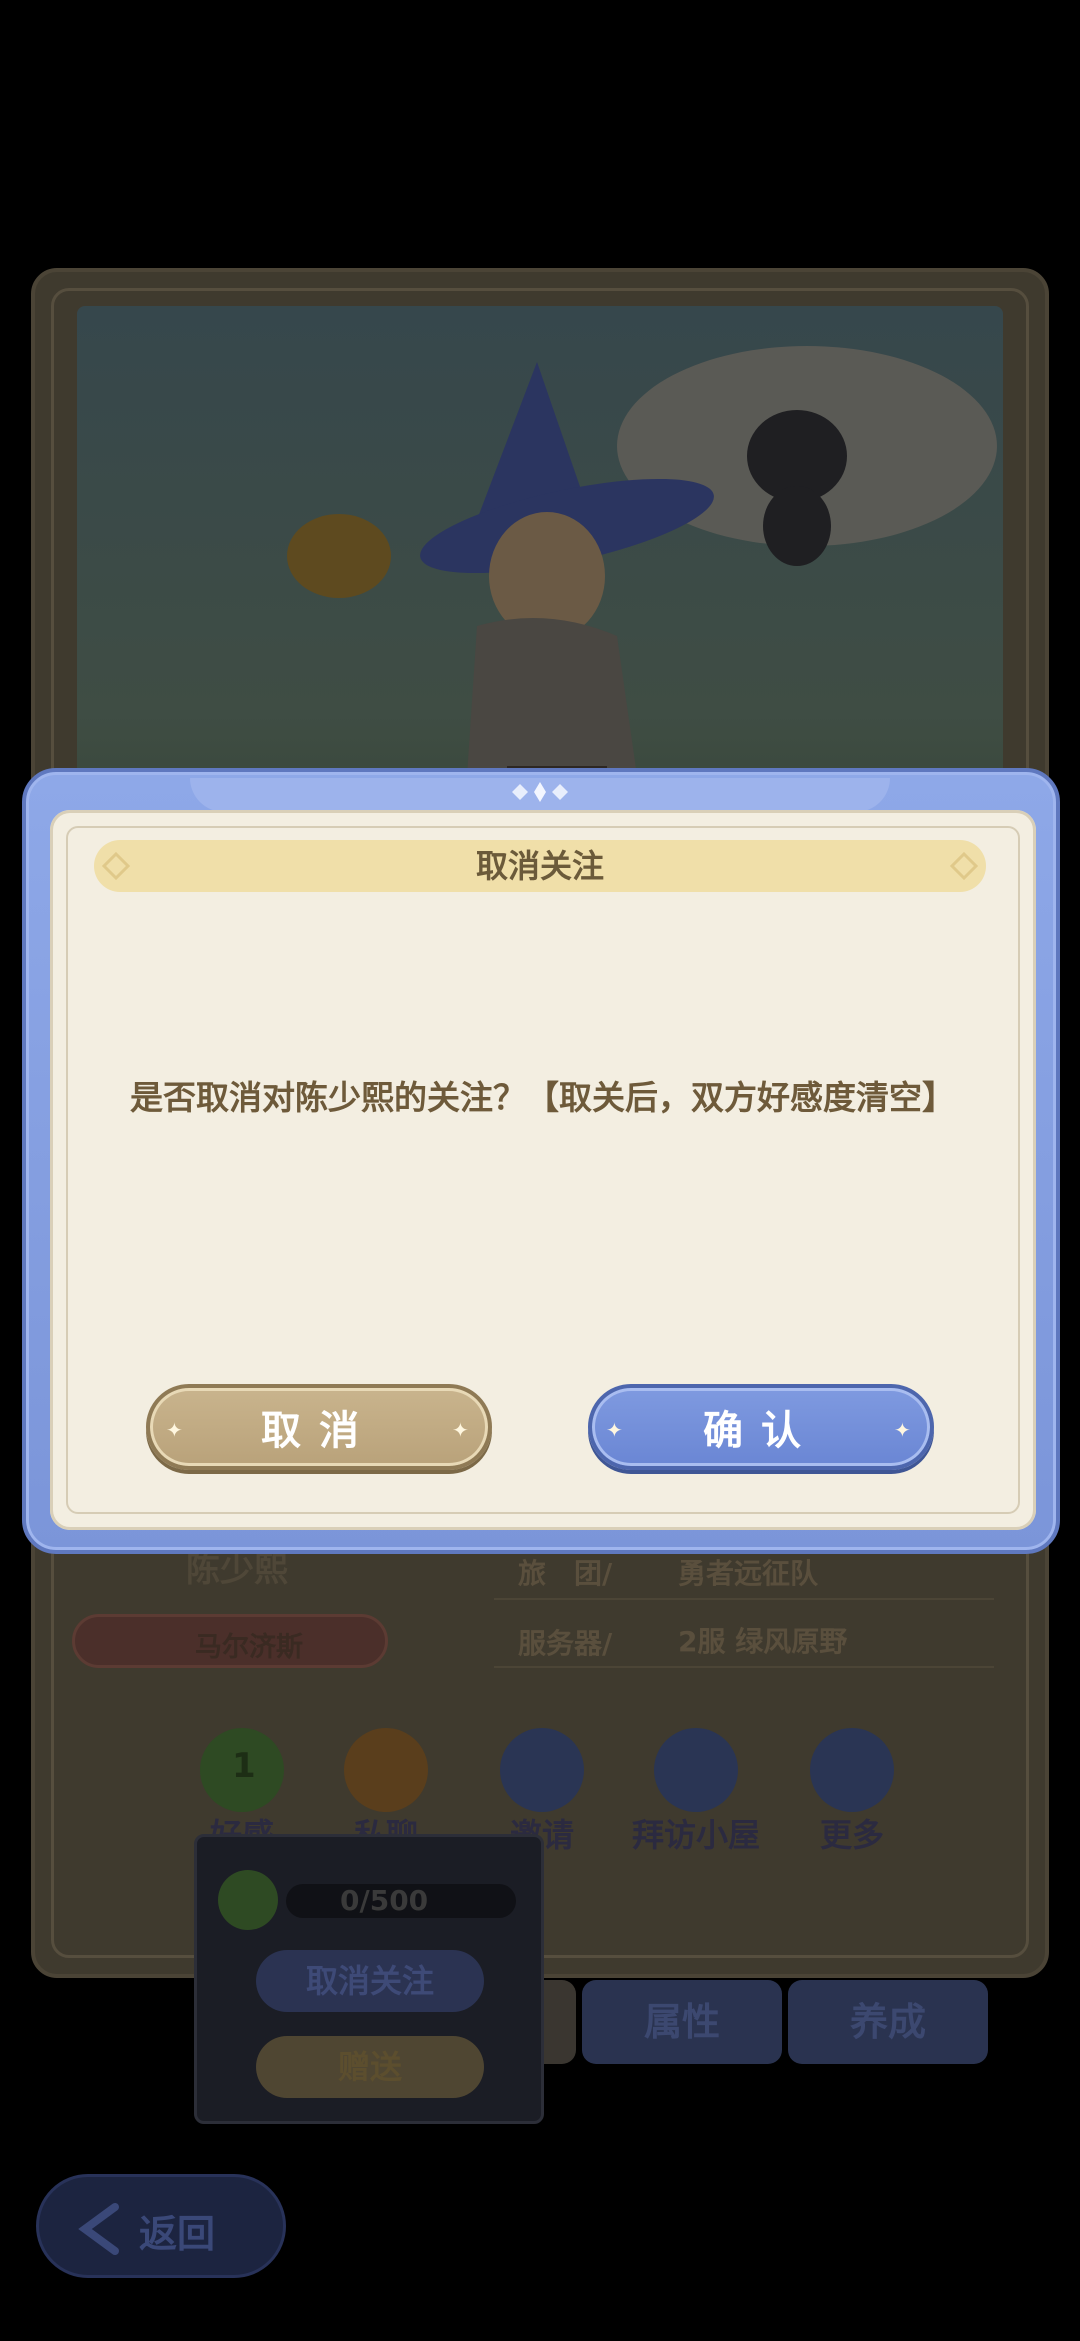 The image size is (1080, 2341). What do you see at coordinates (565, 1573) in the screenshot?
I see `guild-label: 旅 团/` at bounding box center [565, 1573].